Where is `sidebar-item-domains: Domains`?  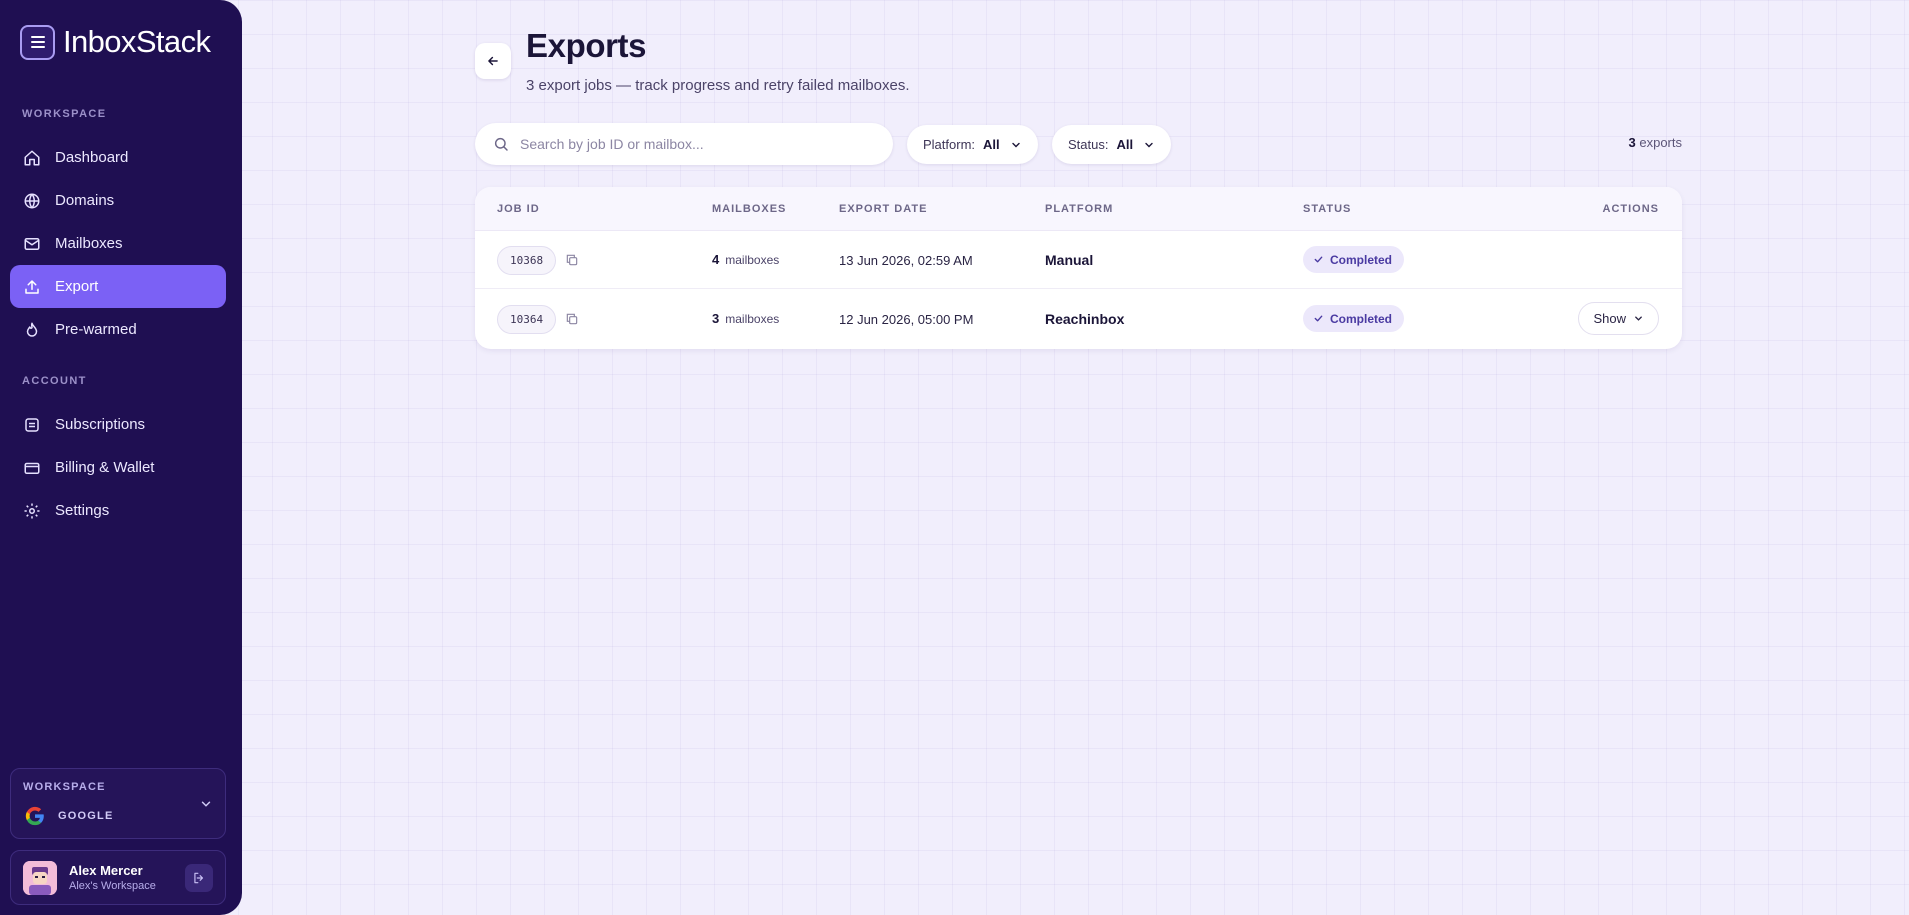 sidebar-item-domains: Domains is located at coordinates (118, 200).